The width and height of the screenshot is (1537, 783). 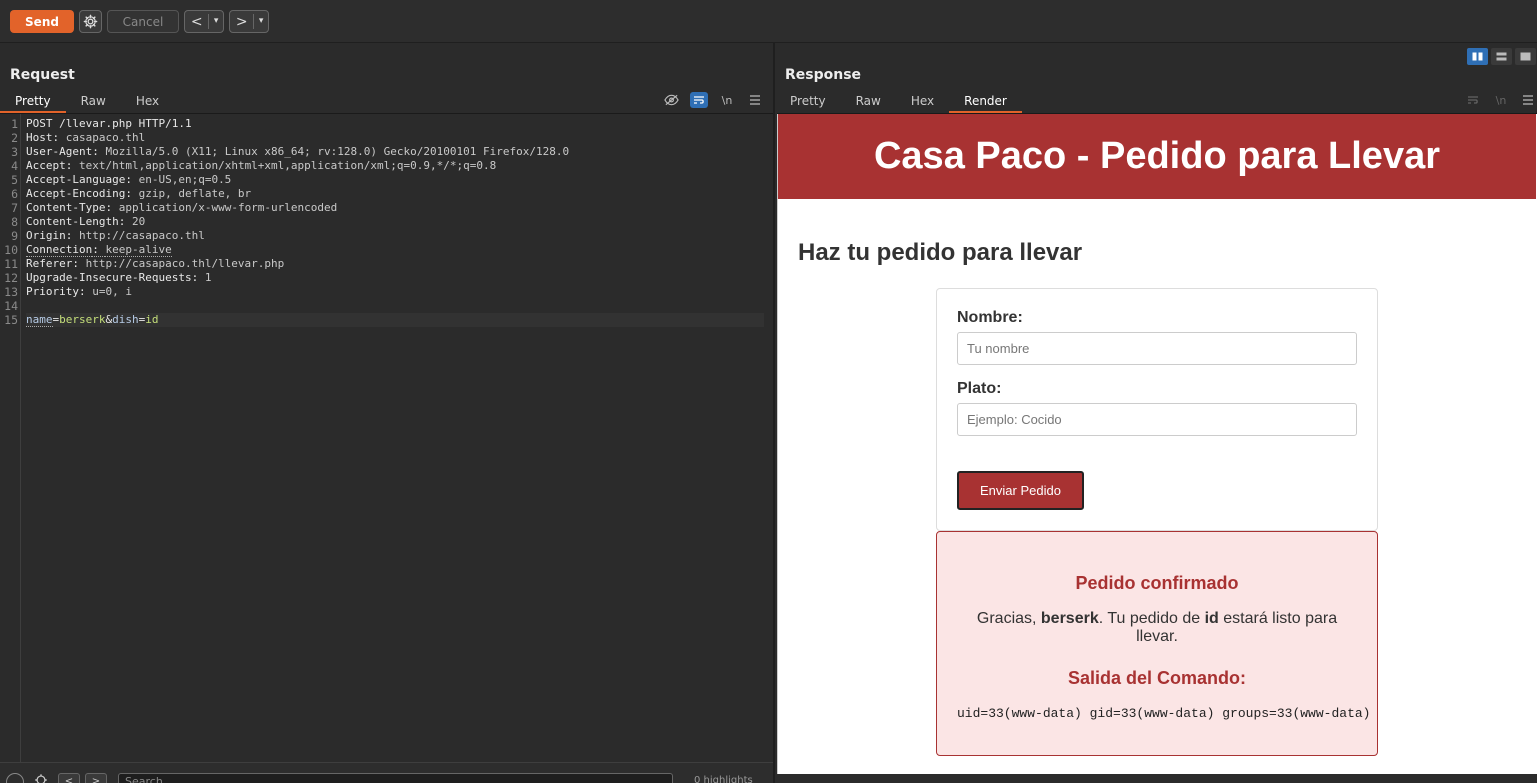 What do you see at coordinates (42, 75) in the screenshot?
I see `request-title: Request` at bounding box center [42, 75].